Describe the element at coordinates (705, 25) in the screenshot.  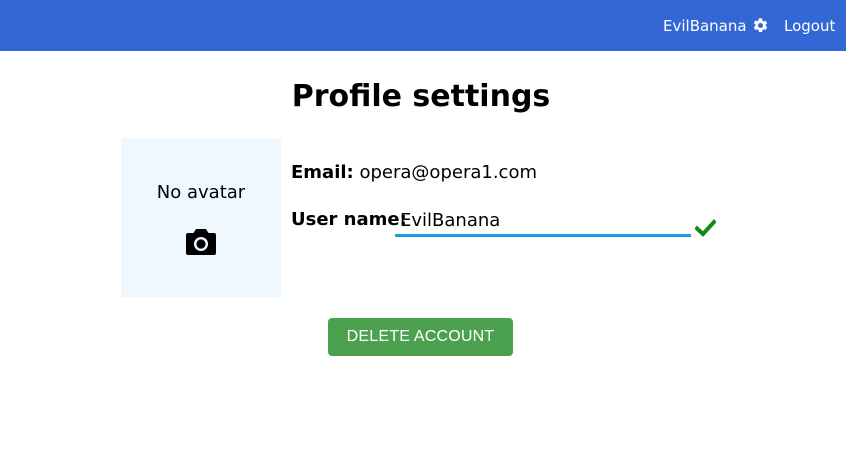
I see `nav-username: EvilBanana` at that location.